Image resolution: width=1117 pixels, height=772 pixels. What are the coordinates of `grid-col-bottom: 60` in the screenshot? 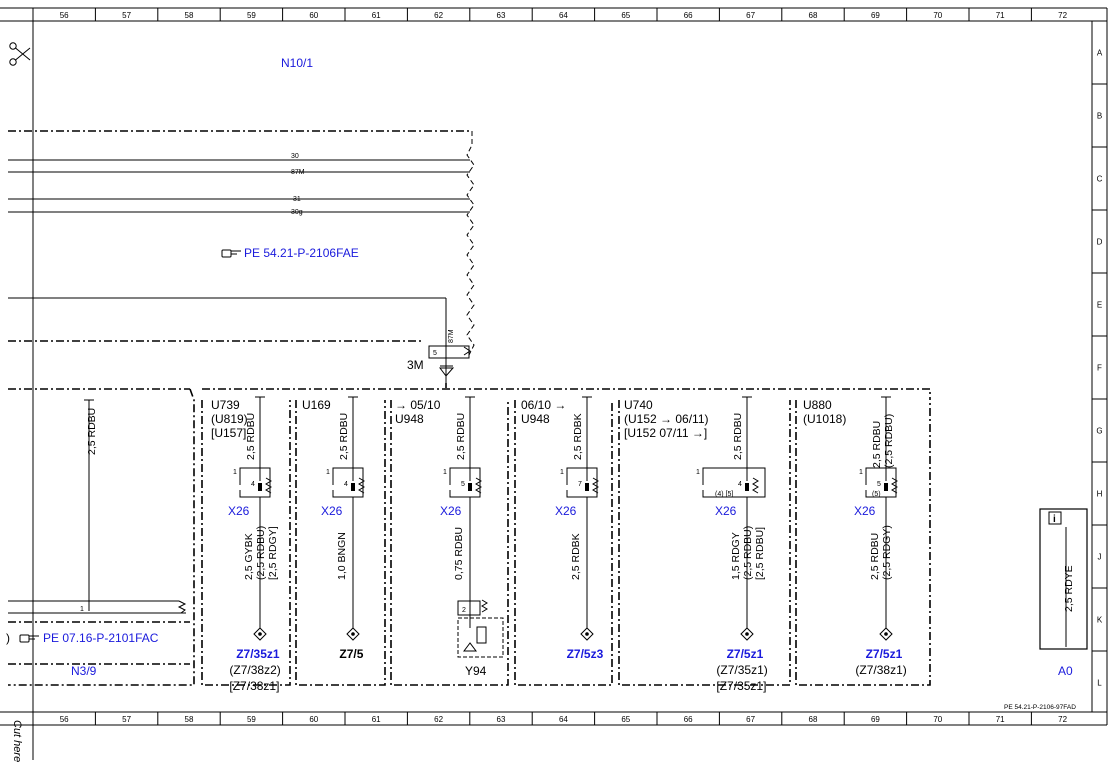 It's located at (313, 719).